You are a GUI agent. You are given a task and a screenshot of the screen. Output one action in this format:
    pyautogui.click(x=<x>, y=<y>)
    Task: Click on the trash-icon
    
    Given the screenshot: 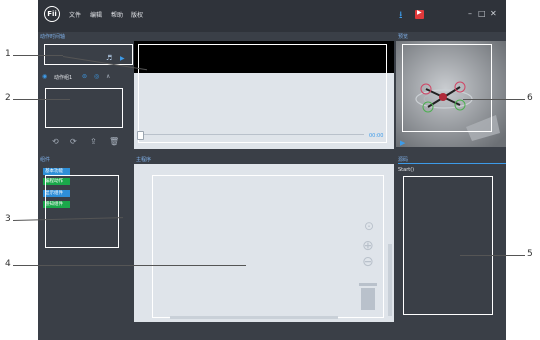 What is the action you would take?
    pyautogui.click(x=368, y=297)
    